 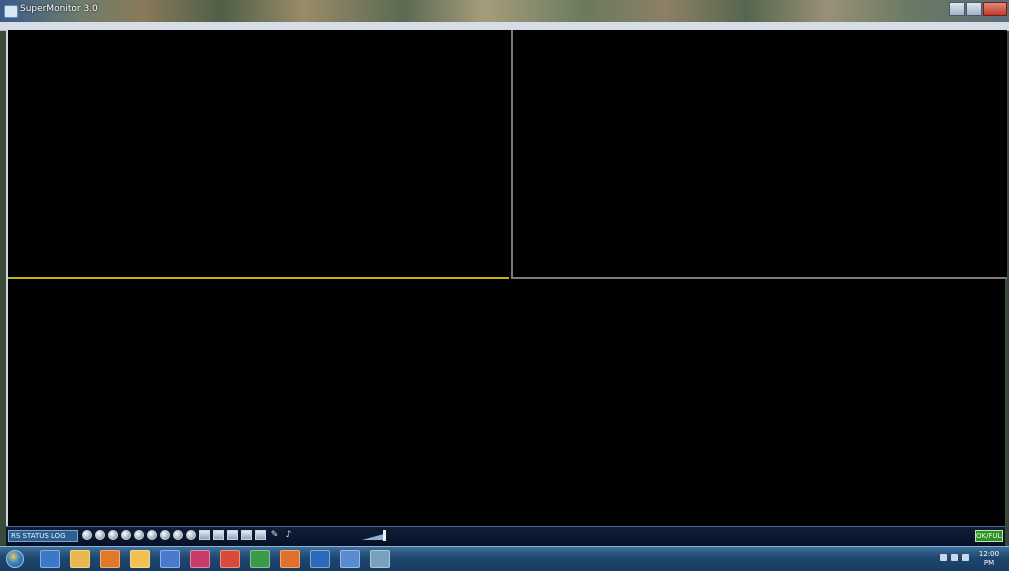 I want to click on grid-icon, so click(x=204, y=535).